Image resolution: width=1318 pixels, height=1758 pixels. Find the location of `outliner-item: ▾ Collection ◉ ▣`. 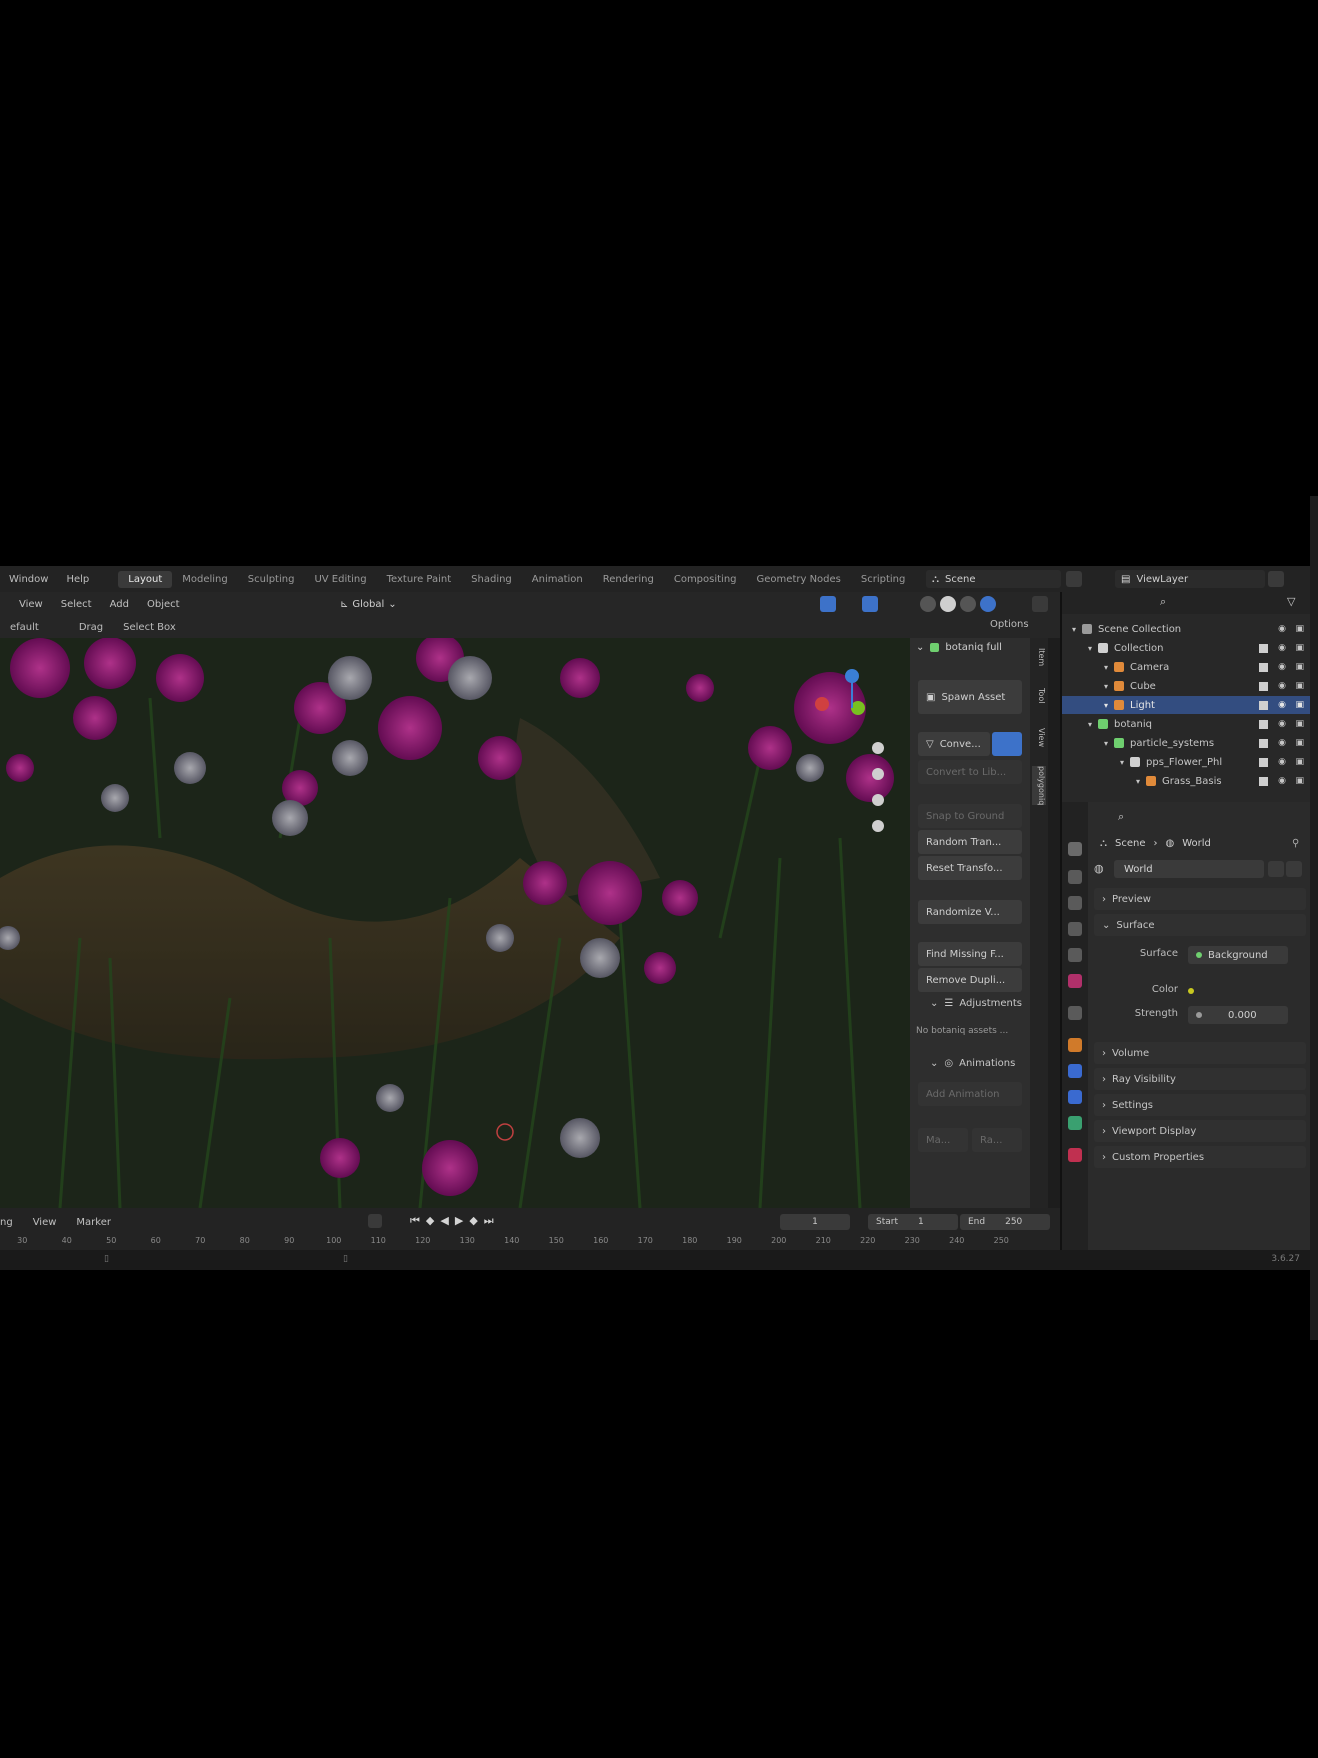

outliner-item: ▾ Collection ◉ ▣ is located at coordinates (1186, 648).